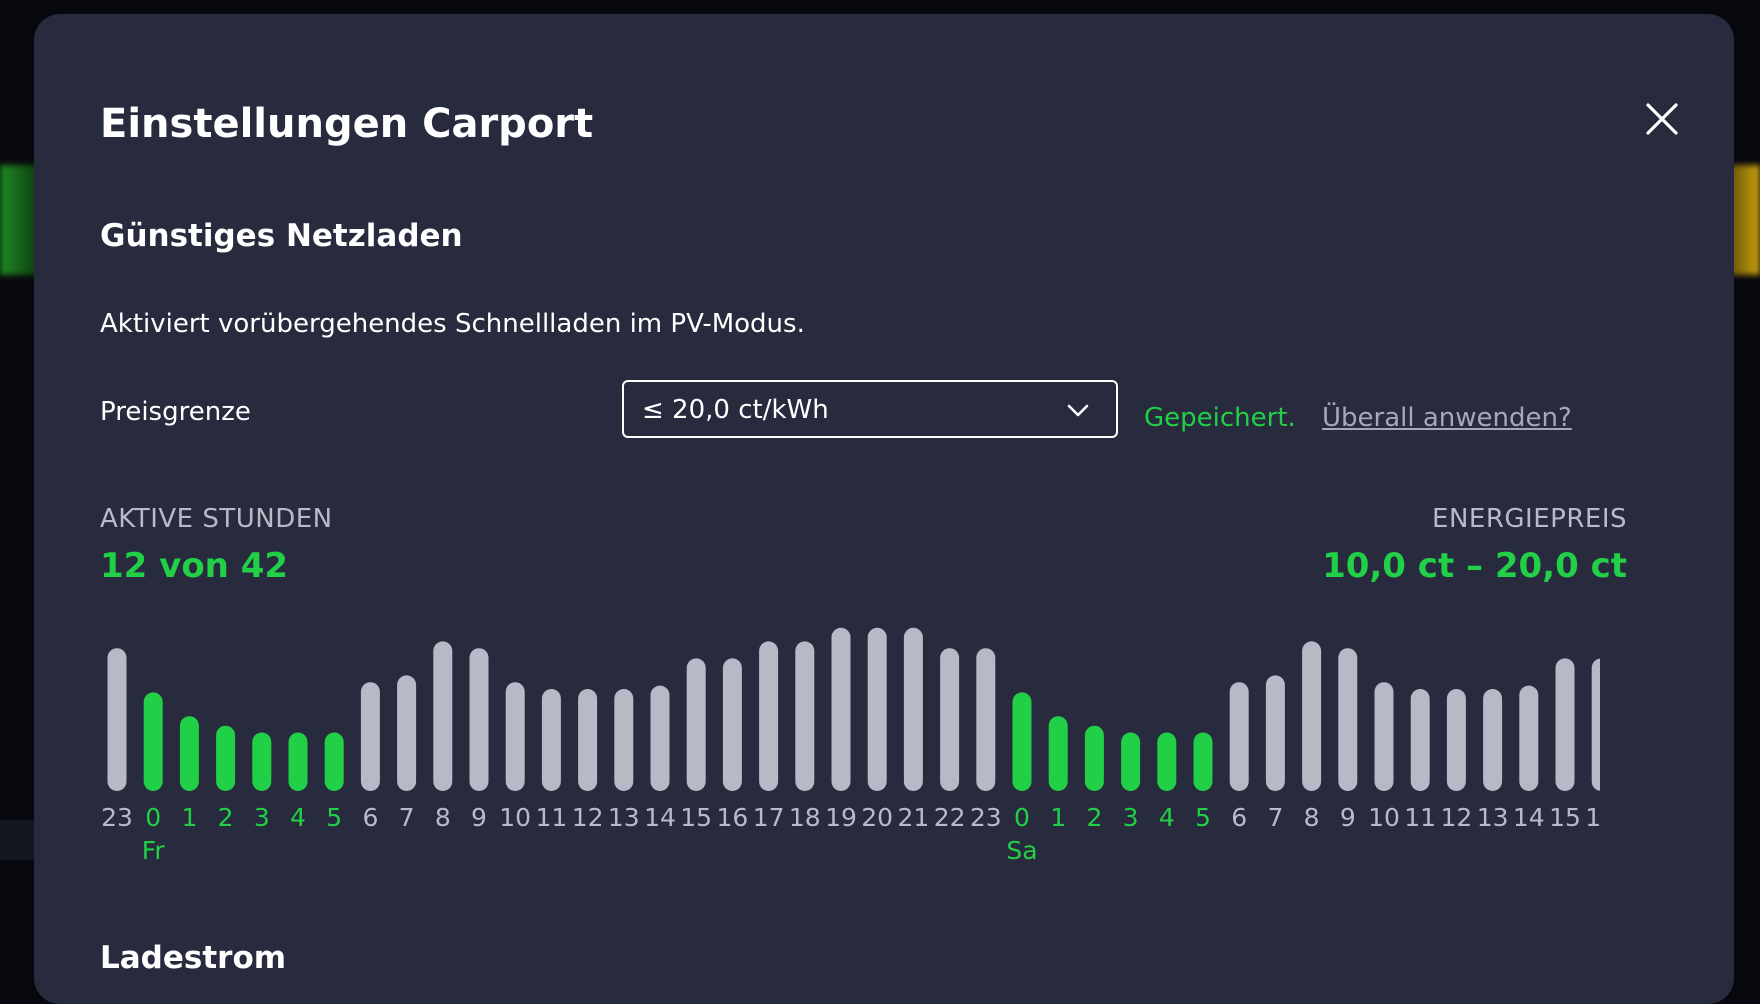  Describe the element at coordinates (588, 817) in the screenshot. I see `tick-label-13: 12` at that location.